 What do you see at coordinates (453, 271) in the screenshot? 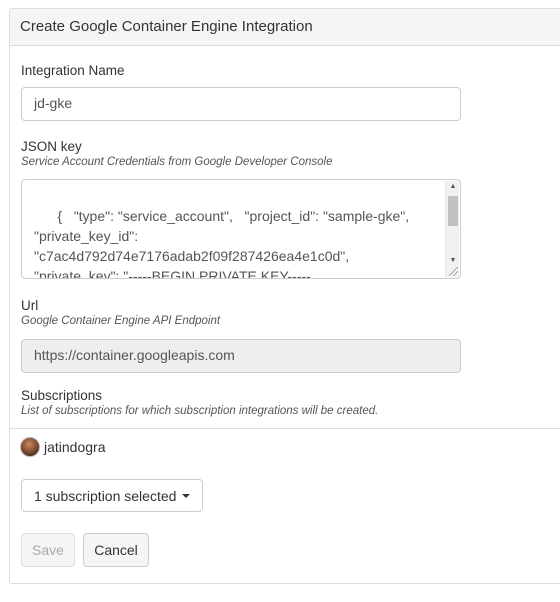
I see `resize-grip-icon` at bounding box center [453, 271].